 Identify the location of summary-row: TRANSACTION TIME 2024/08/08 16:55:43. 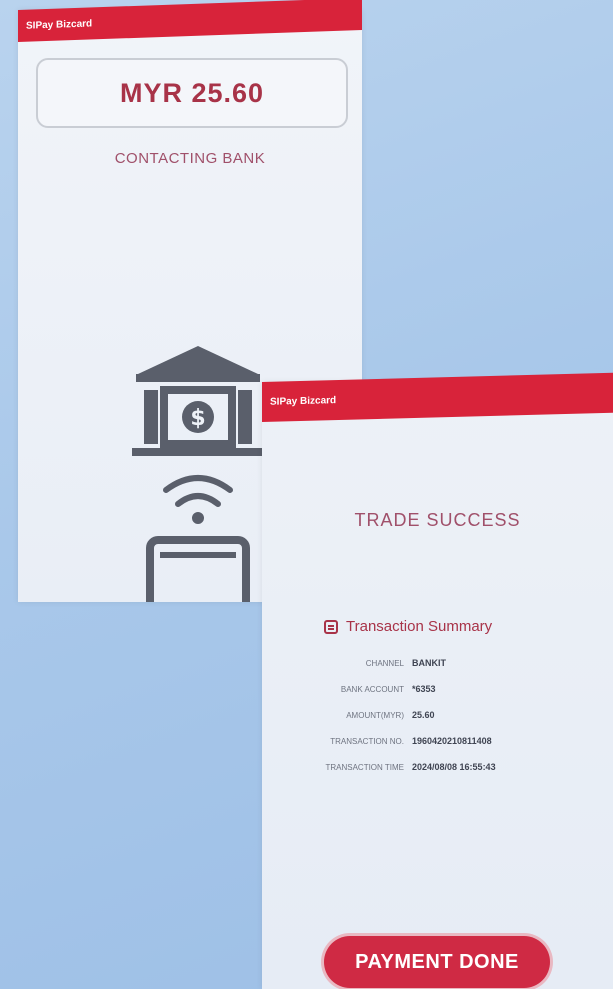
(437, 767).